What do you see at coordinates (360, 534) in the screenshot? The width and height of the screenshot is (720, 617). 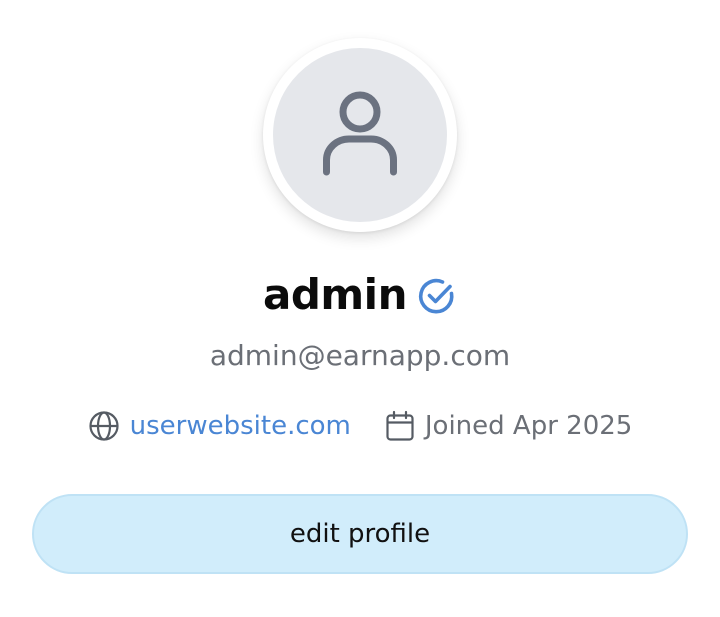 I see `edit-profile-button: edit profile` at bounding box center [360, 534].